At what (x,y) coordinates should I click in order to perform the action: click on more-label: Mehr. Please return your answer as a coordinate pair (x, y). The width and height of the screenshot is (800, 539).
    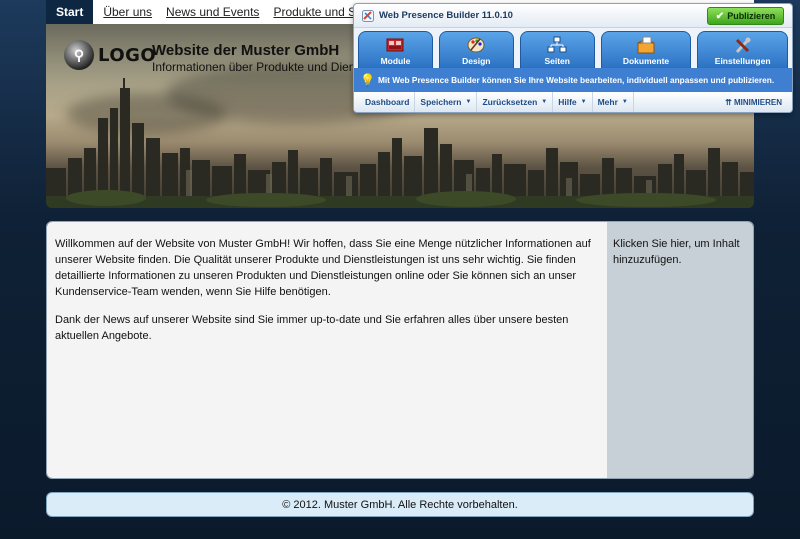
    Looking at the image, I should click on (607, 102).